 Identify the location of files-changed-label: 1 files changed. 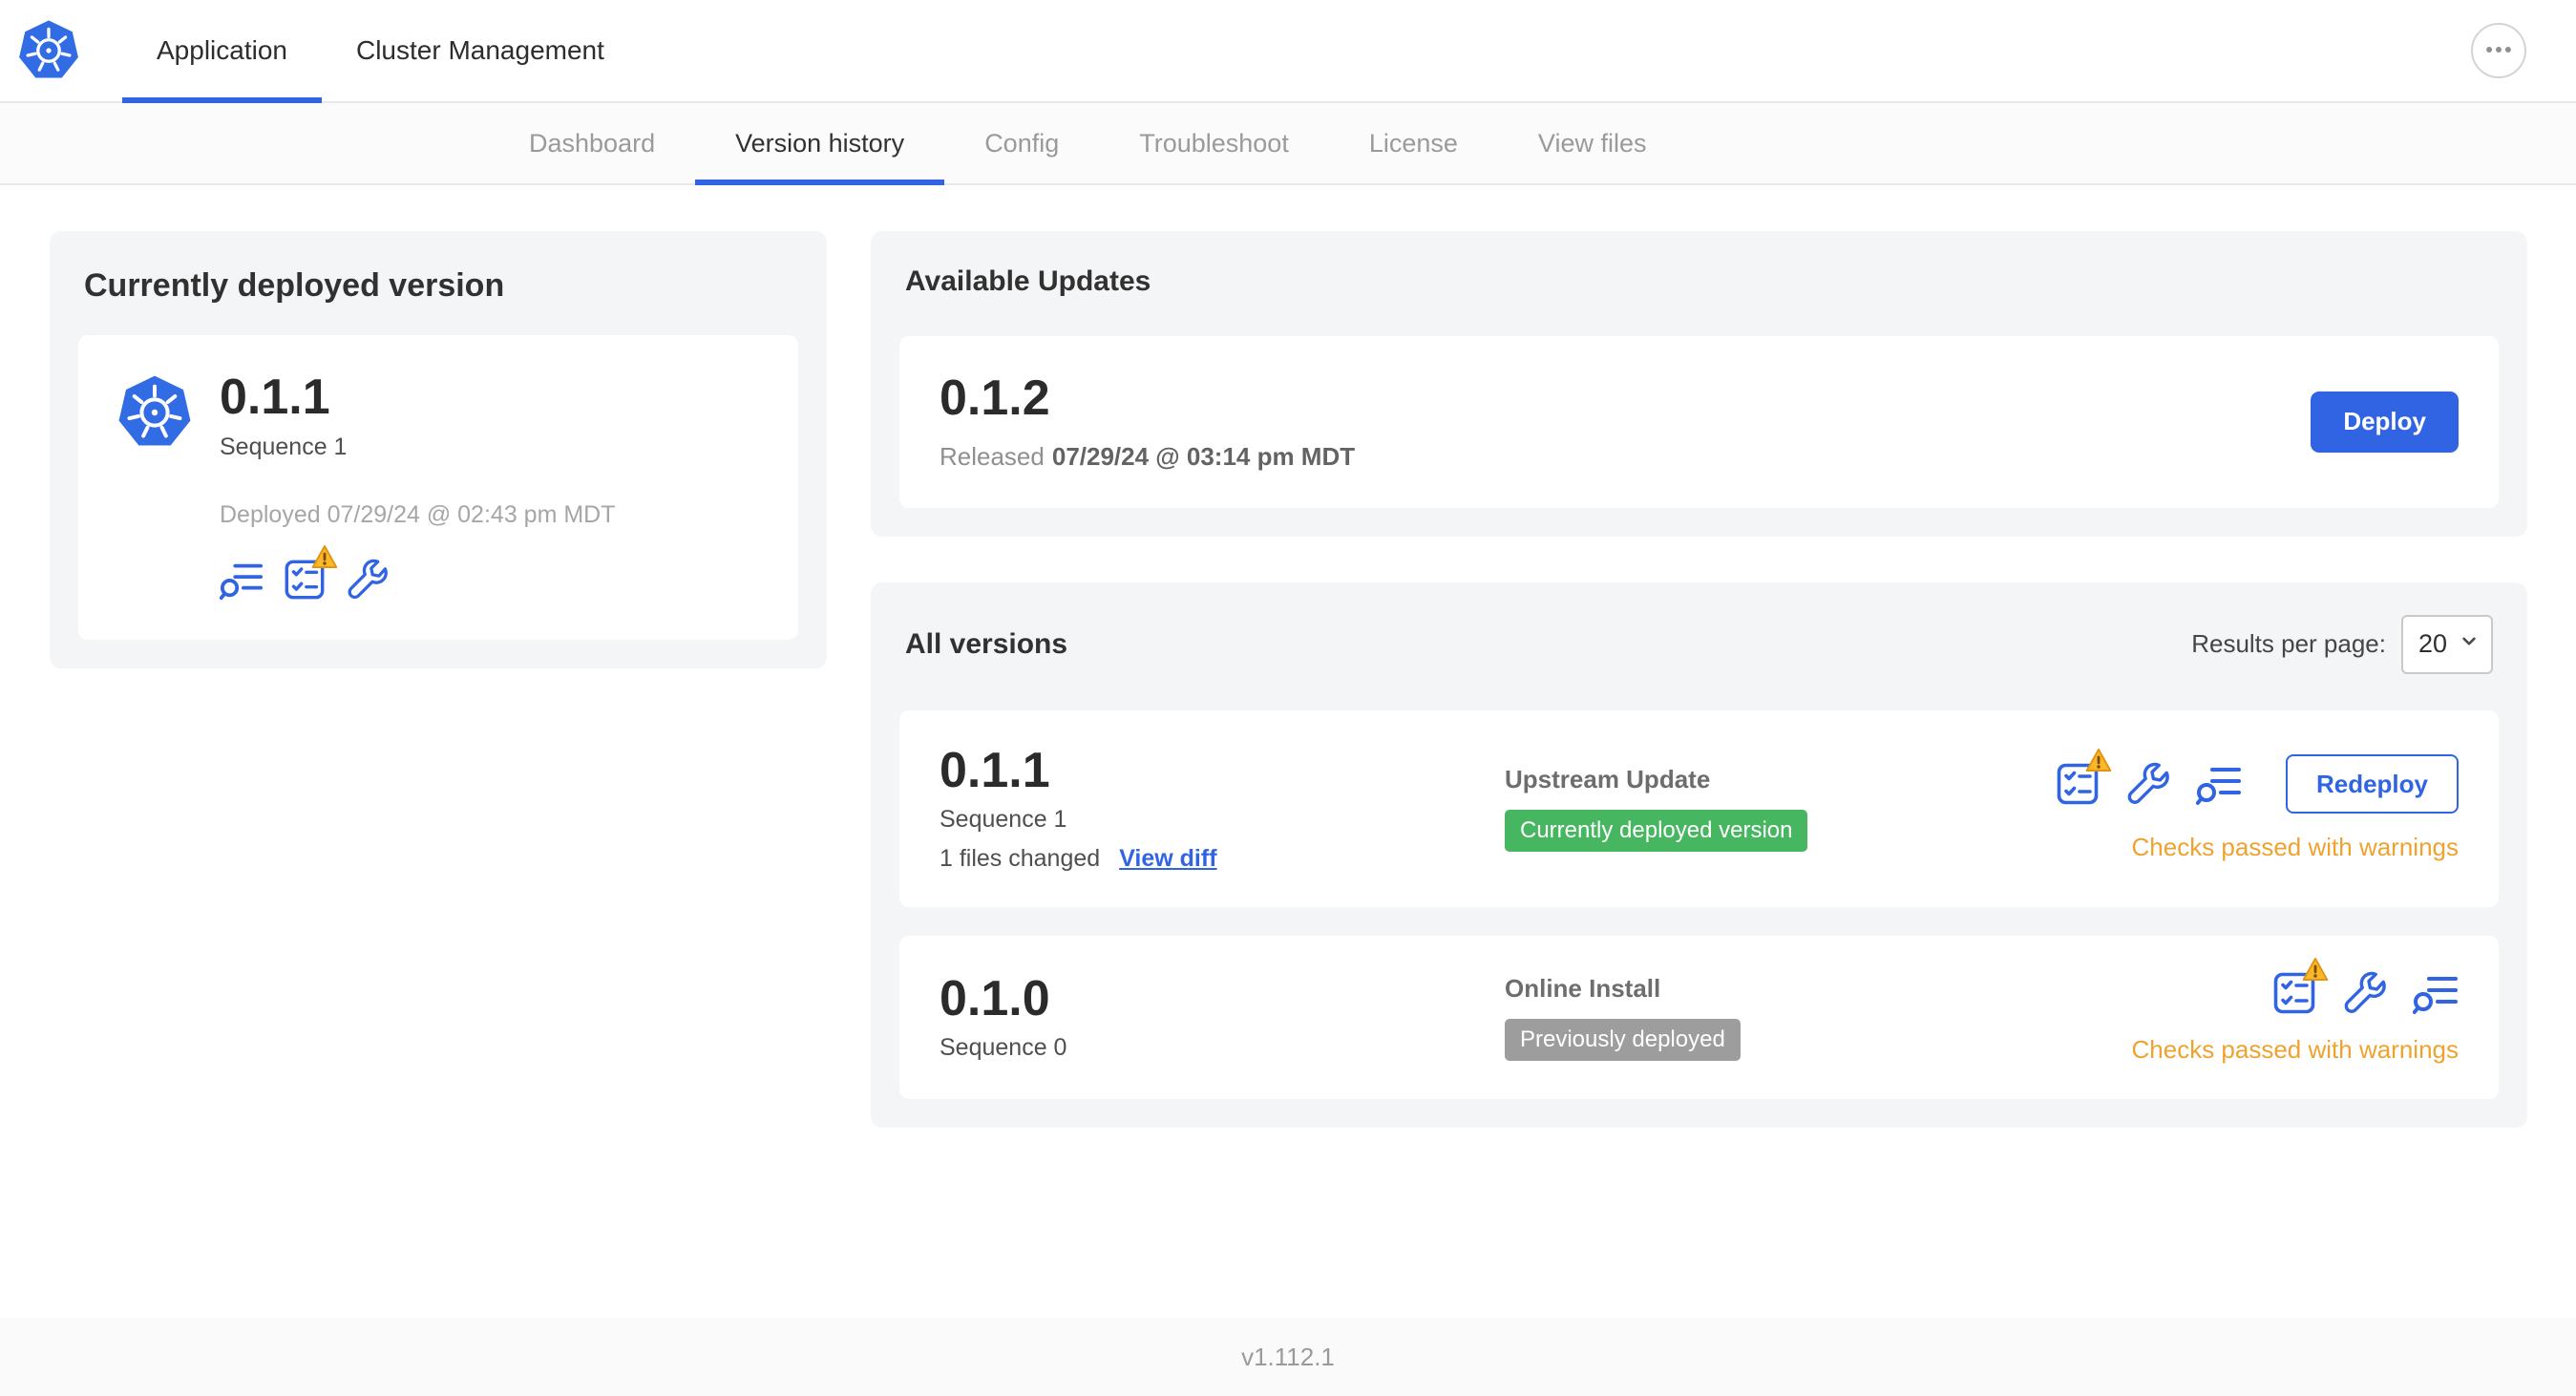
(1020, 859).